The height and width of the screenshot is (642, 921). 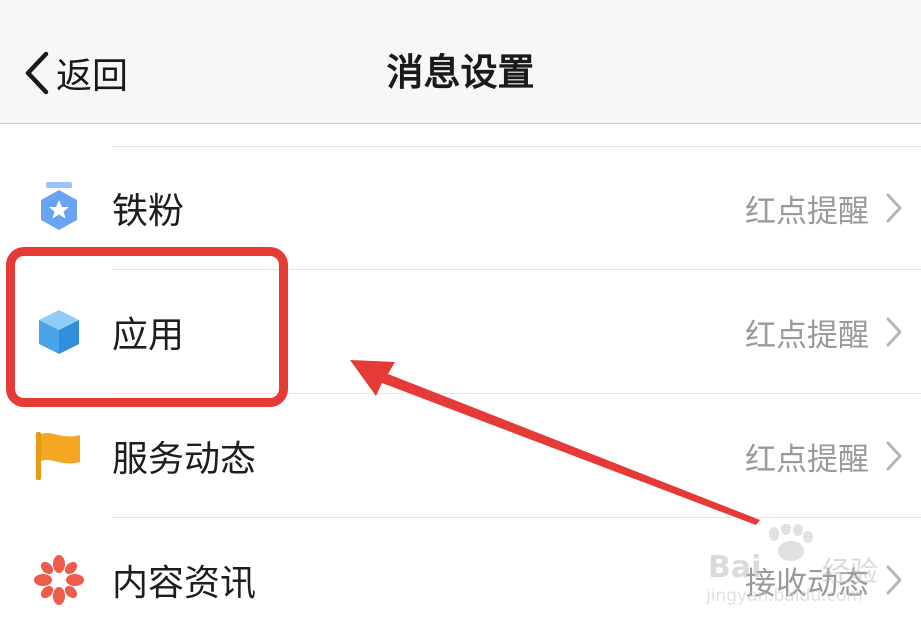 I want to click on row-value: 接收动态, so click(x=807, y=583).